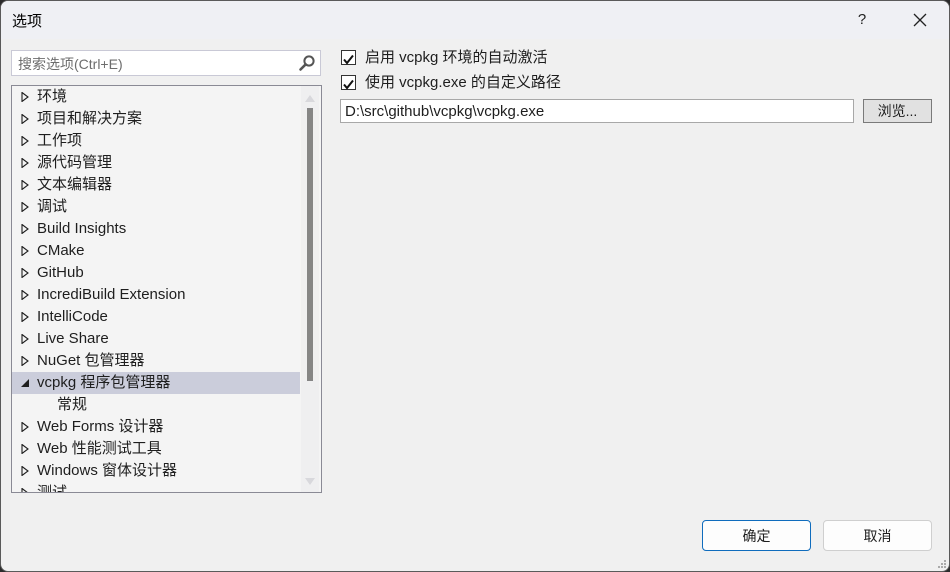  What do you see at coordinates (156, 185) in the screenshot?
I see `tree-item: 文本编辑器` at bounding box center [156, 185].